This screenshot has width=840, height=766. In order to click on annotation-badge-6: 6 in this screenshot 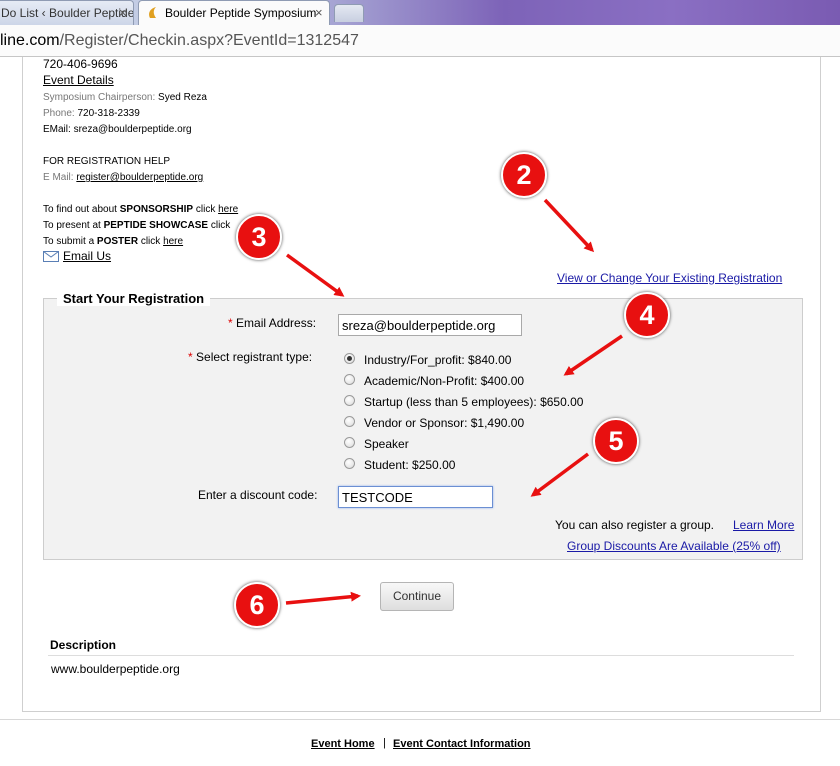, I will do `click(257, 605)`.